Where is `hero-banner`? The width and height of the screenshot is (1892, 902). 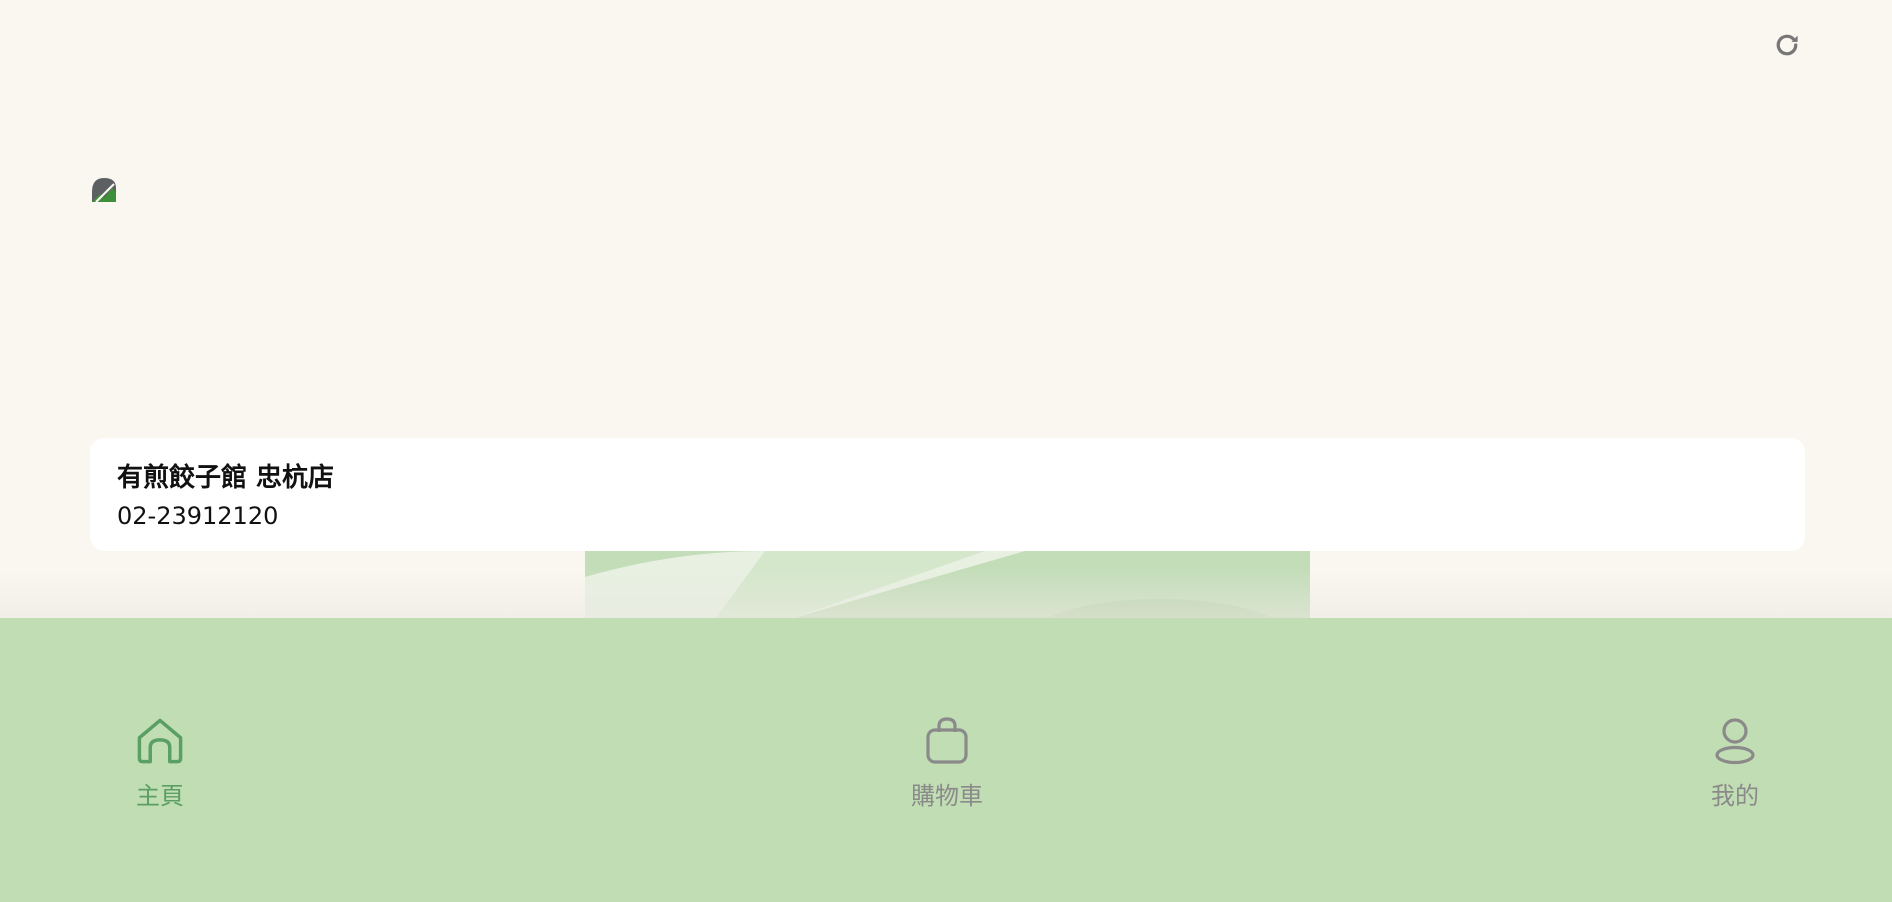
hero-banner is located at coordinates (947, 585).